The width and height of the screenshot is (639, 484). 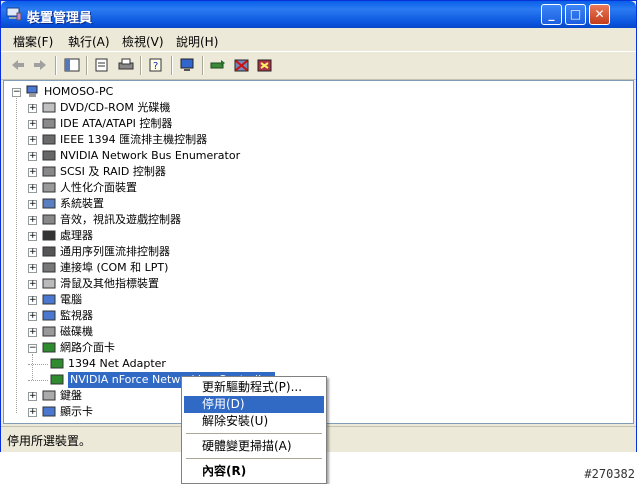 What do you see at coordinates (116, 123) in the screenshot?
I see `tree-item-label: IDE ATA/ATAPI 控制器` at bounding box center [116, 123].